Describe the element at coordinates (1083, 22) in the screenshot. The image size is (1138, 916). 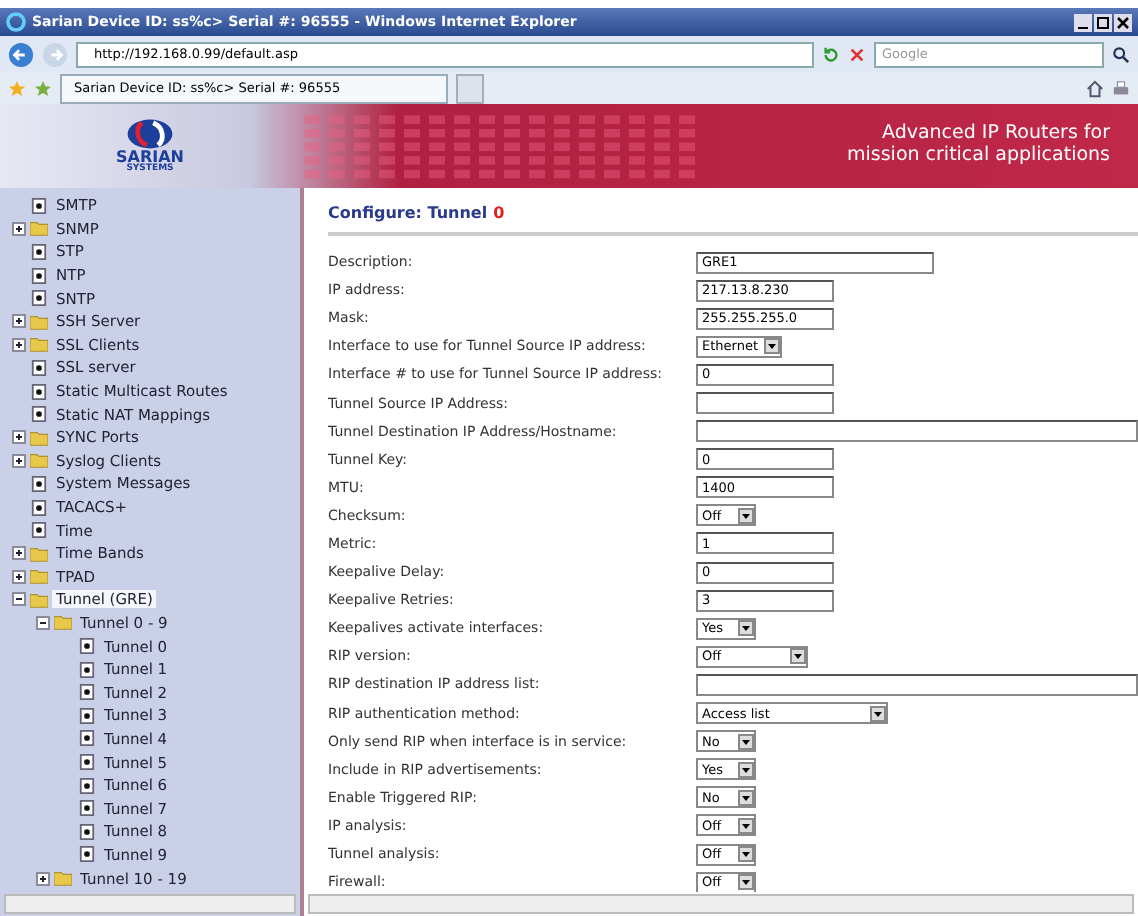
I see `minimize-icon` at that location.